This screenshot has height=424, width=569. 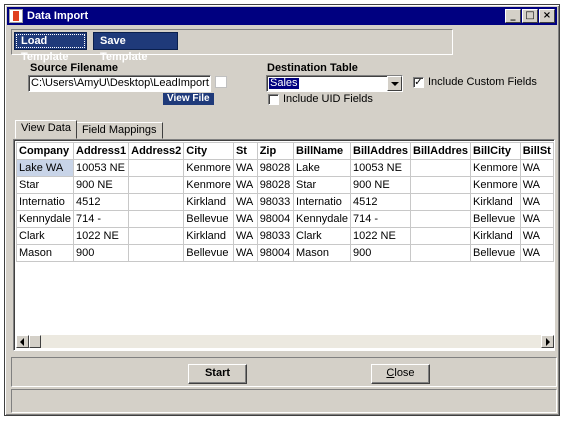 I want to click on source-filename-input: C:\Users\AmyU\Desktop\LeadImport.xlsx, so click(x=119, y=83).